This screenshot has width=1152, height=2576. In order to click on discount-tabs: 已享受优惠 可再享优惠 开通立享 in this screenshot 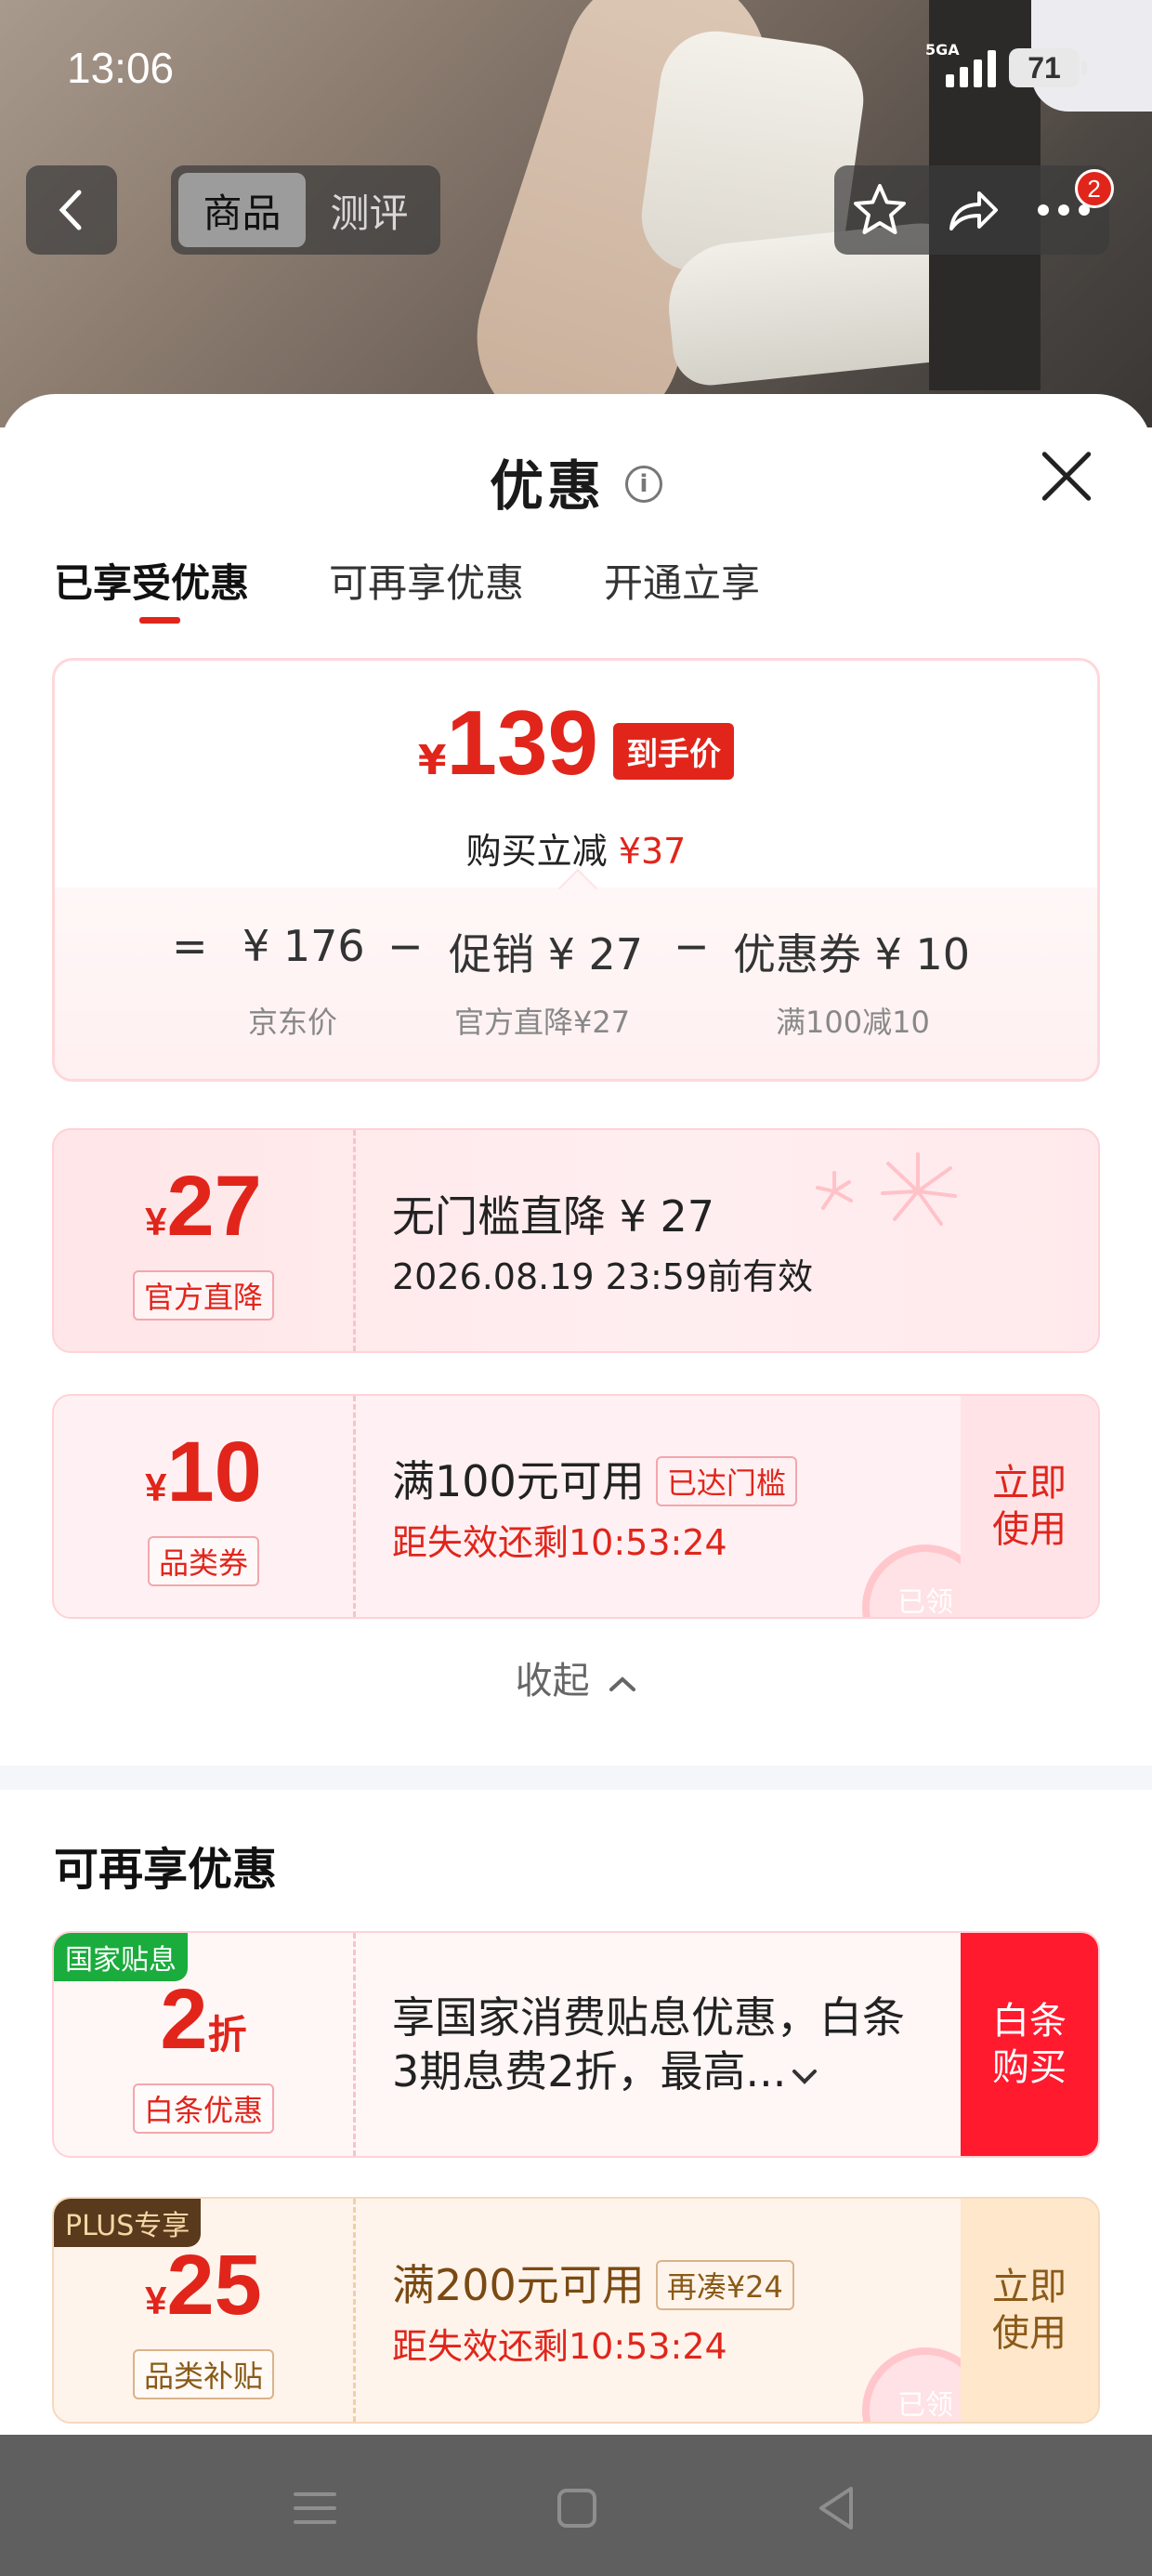, I will do `click(407, 594)`.